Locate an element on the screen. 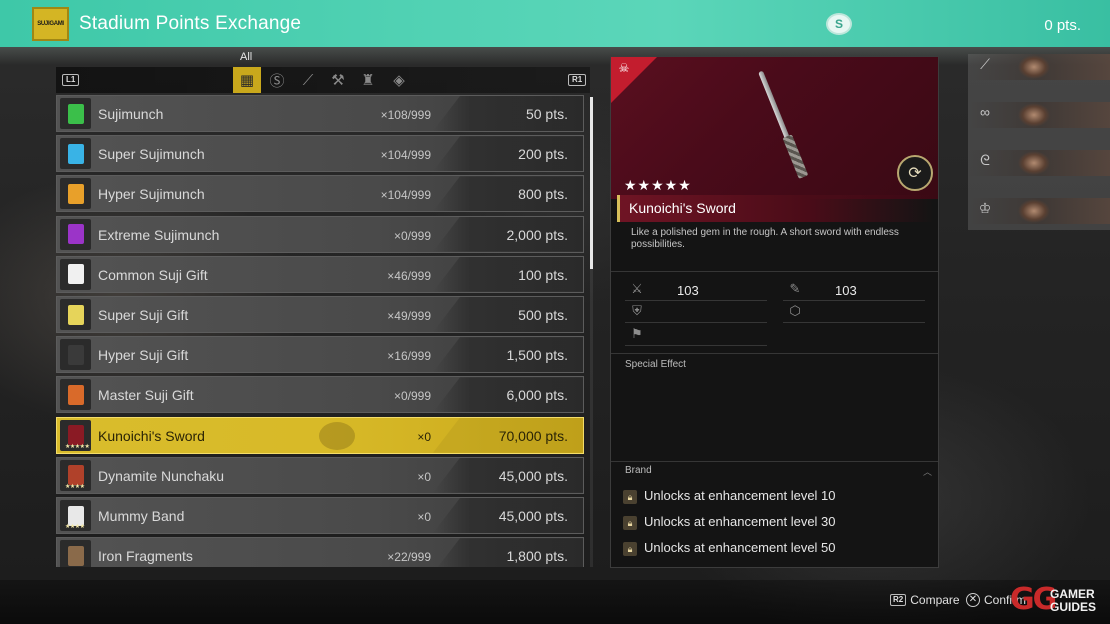 This screenshot has height=624, width=1110. rarity-stars: ★★★★★ is located at coordinates (658, 185).